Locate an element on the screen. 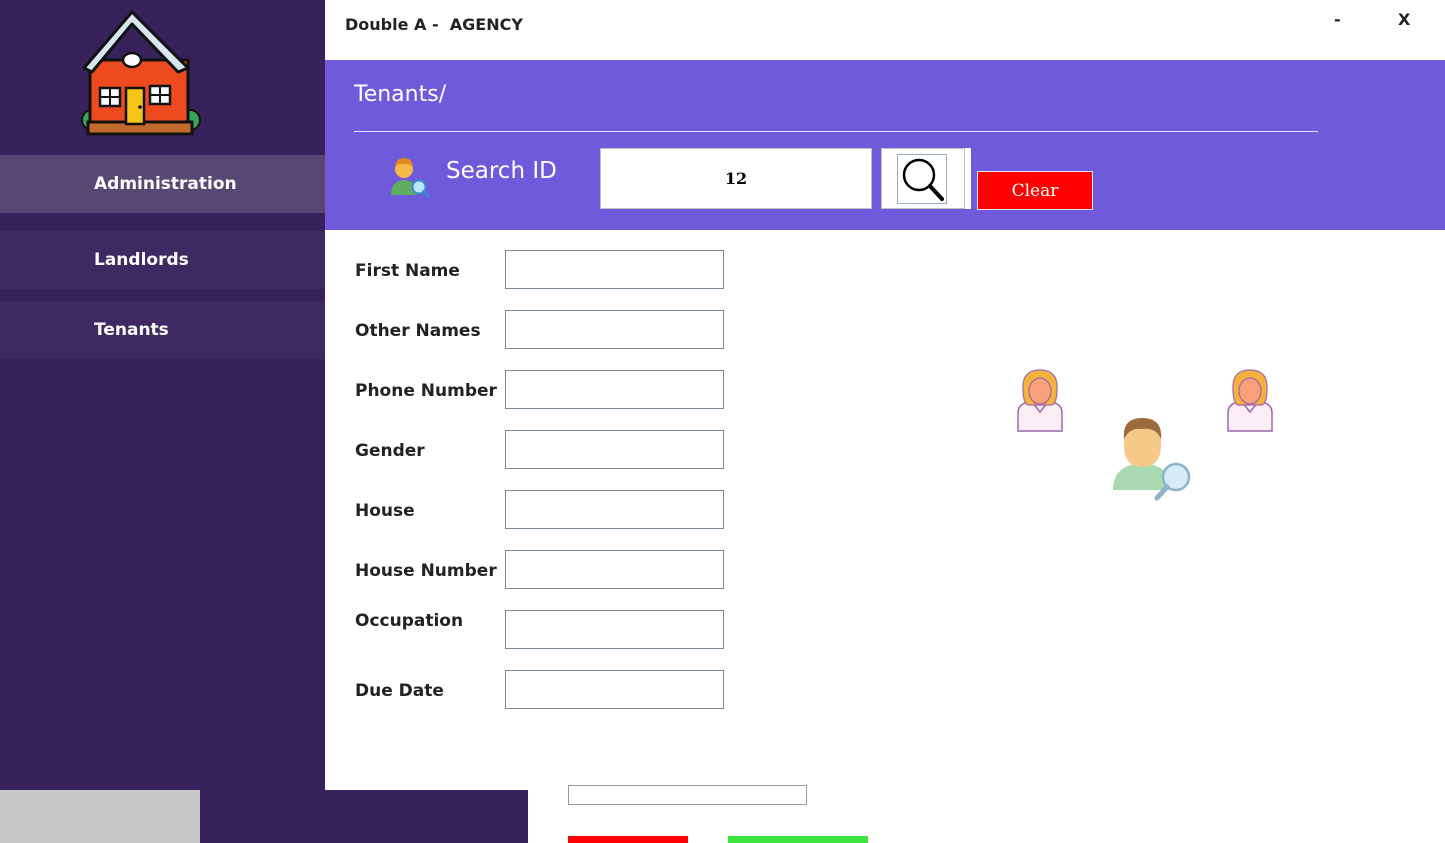 This screenshot has height=843, width=1445. first-name-input is located at coordinates (614, 269).